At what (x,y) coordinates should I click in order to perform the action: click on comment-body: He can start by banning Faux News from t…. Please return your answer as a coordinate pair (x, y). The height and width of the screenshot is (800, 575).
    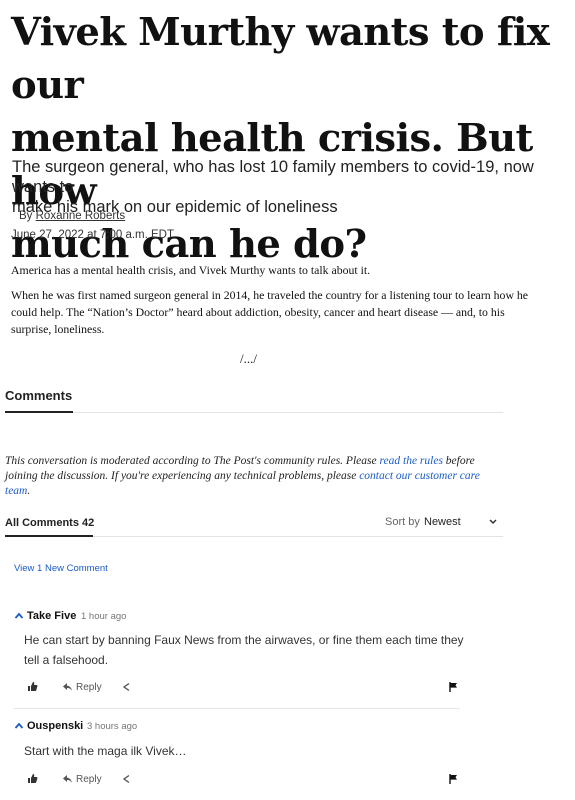
    Looking at the image, I should click on (244, 650).